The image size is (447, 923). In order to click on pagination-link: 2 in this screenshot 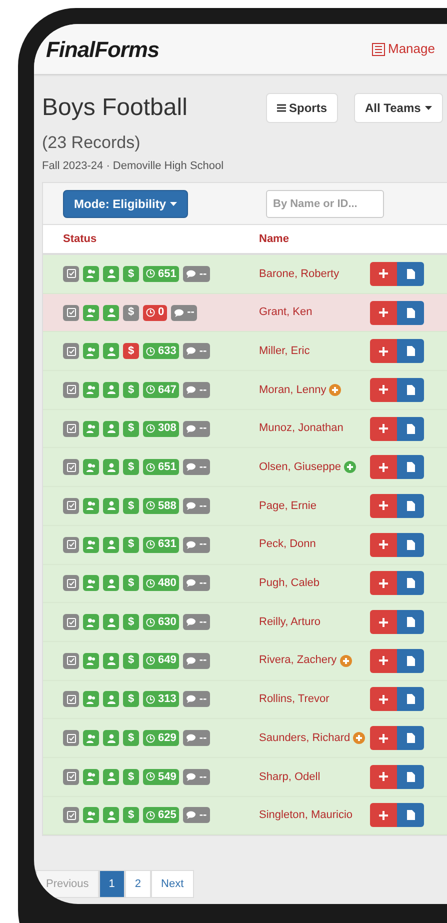, I will do `click(138, 884)`.